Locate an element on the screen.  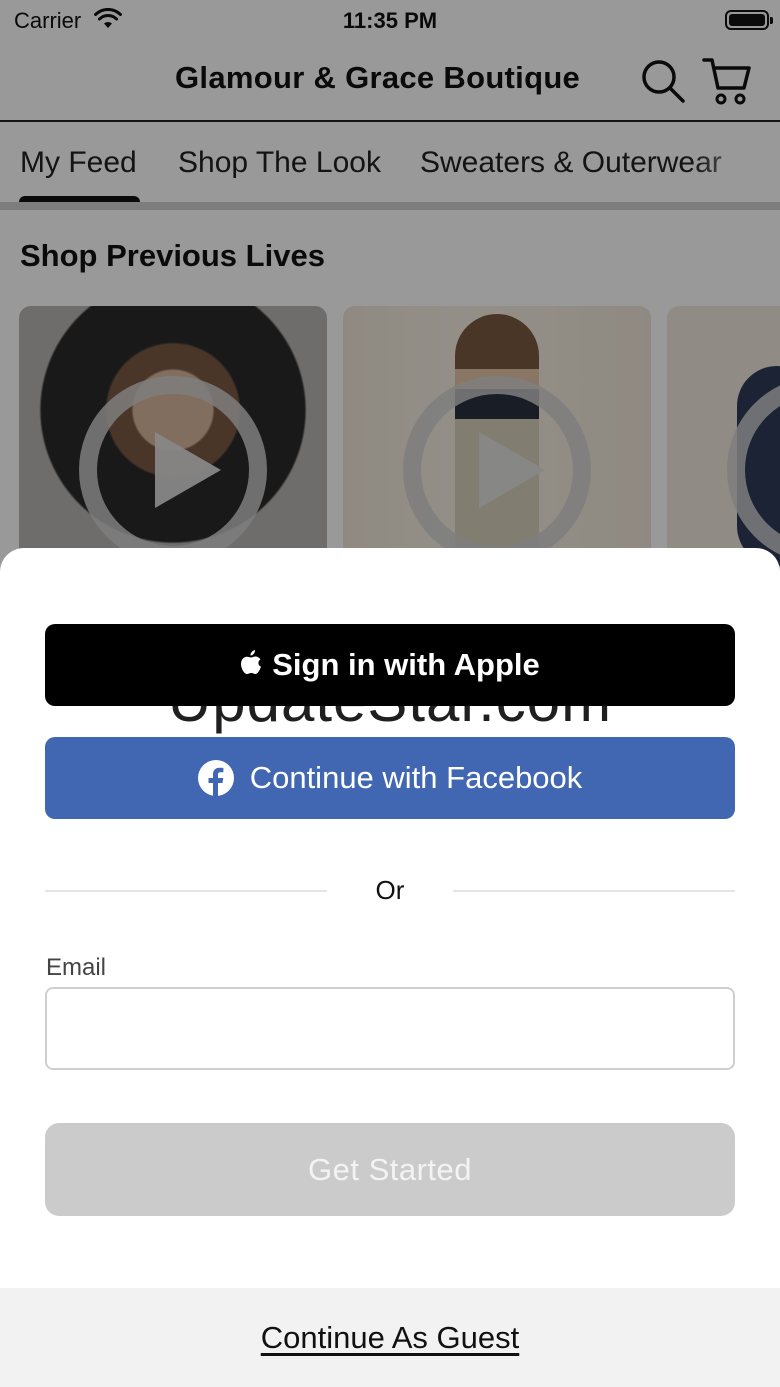
facebook-icon is located at coordinates (215, 778).